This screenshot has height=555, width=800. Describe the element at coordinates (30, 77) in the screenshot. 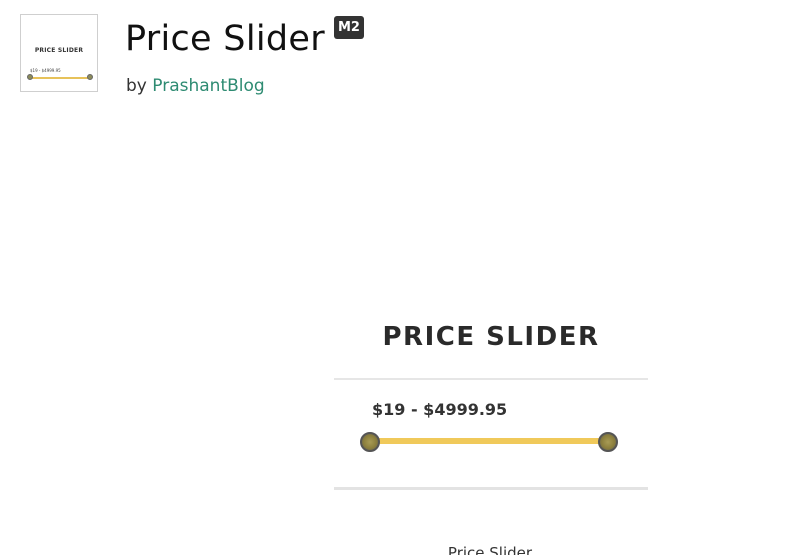

I see `thumbnail-slider-handle-min` at that location.